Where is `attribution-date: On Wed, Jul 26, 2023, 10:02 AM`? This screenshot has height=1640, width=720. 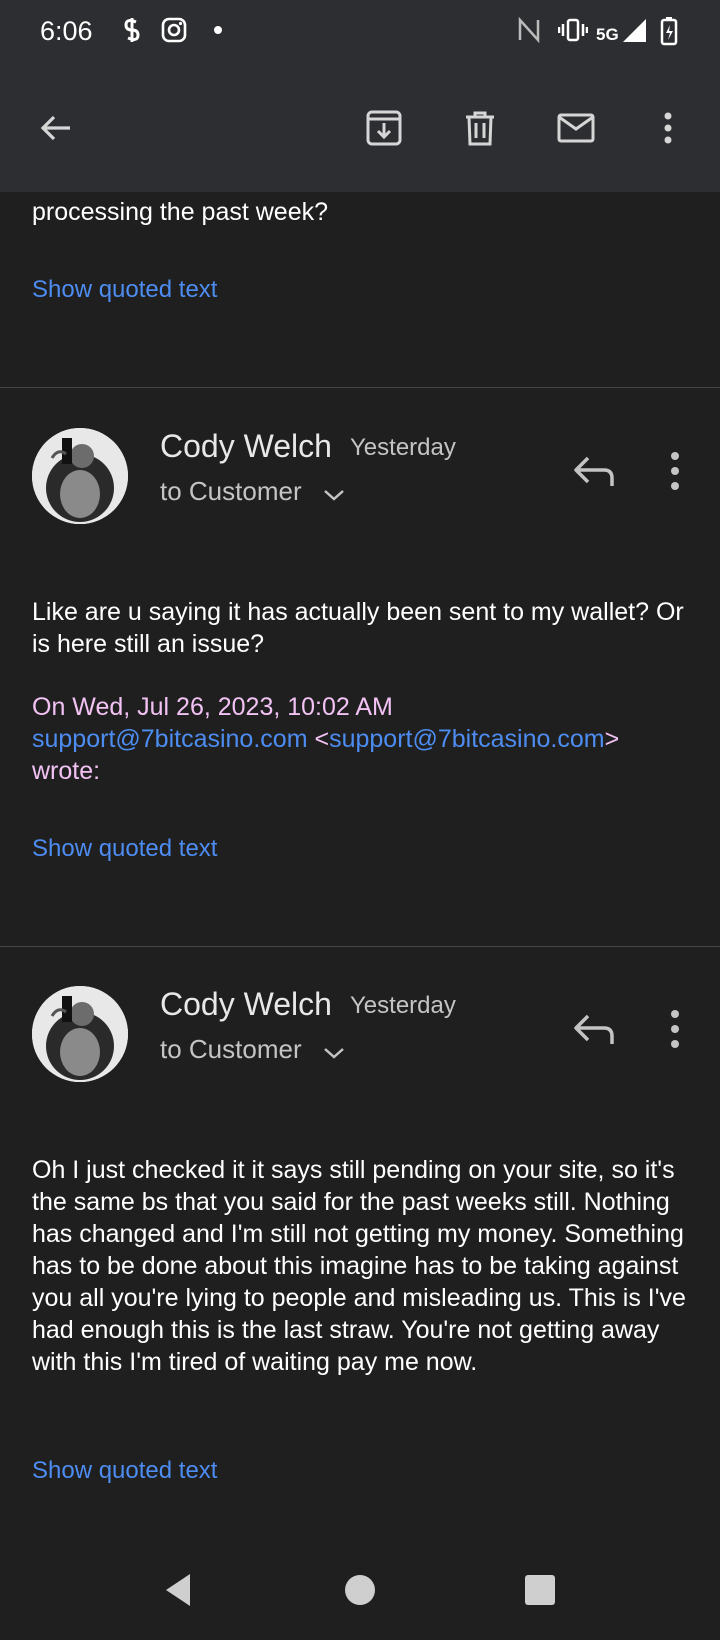
attribution-date: On Wed, Jul 26, 2023, 10:02 AM is located at coordinates (212, 707).